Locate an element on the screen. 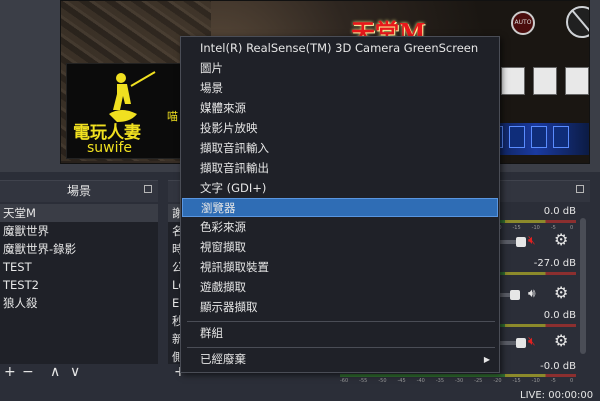 Image resolution: width=600 pixels, height=401 pixels. meter-tick-label: -30 is located at coordinates (459, 381).